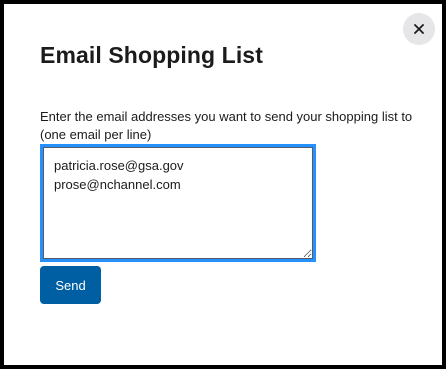  What do you see at coordinates (70, 285) in the screenshot?
I see `send-button: Send` at bounding box center [70, 285].